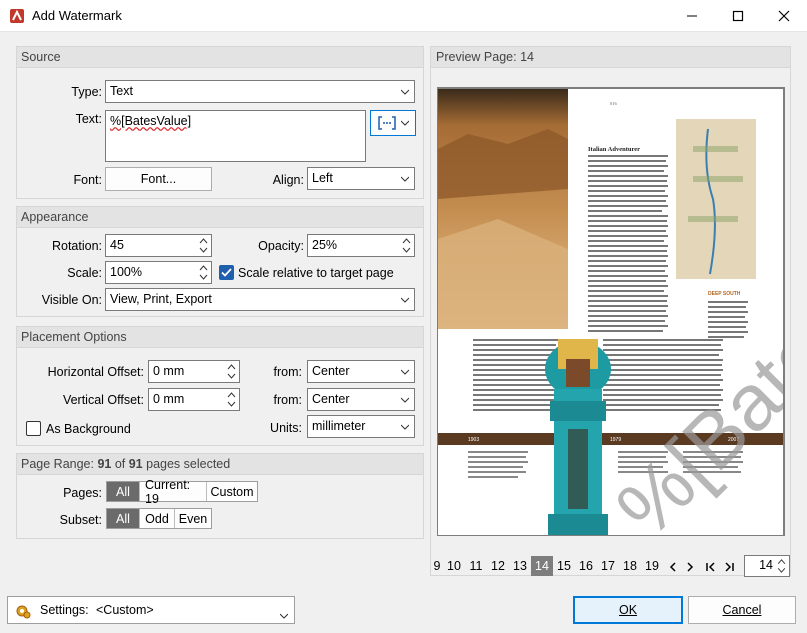 The image size is (807, 633). I want to click on page-link: 18, so click(630, 566).